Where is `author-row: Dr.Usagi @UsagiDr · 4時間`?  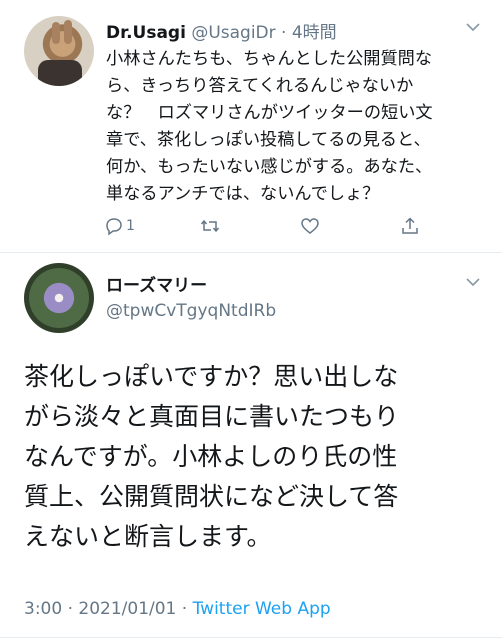 author-row: Dr.Usagi @UsagiDr · 4時間 is located at coordinates (221, 30).